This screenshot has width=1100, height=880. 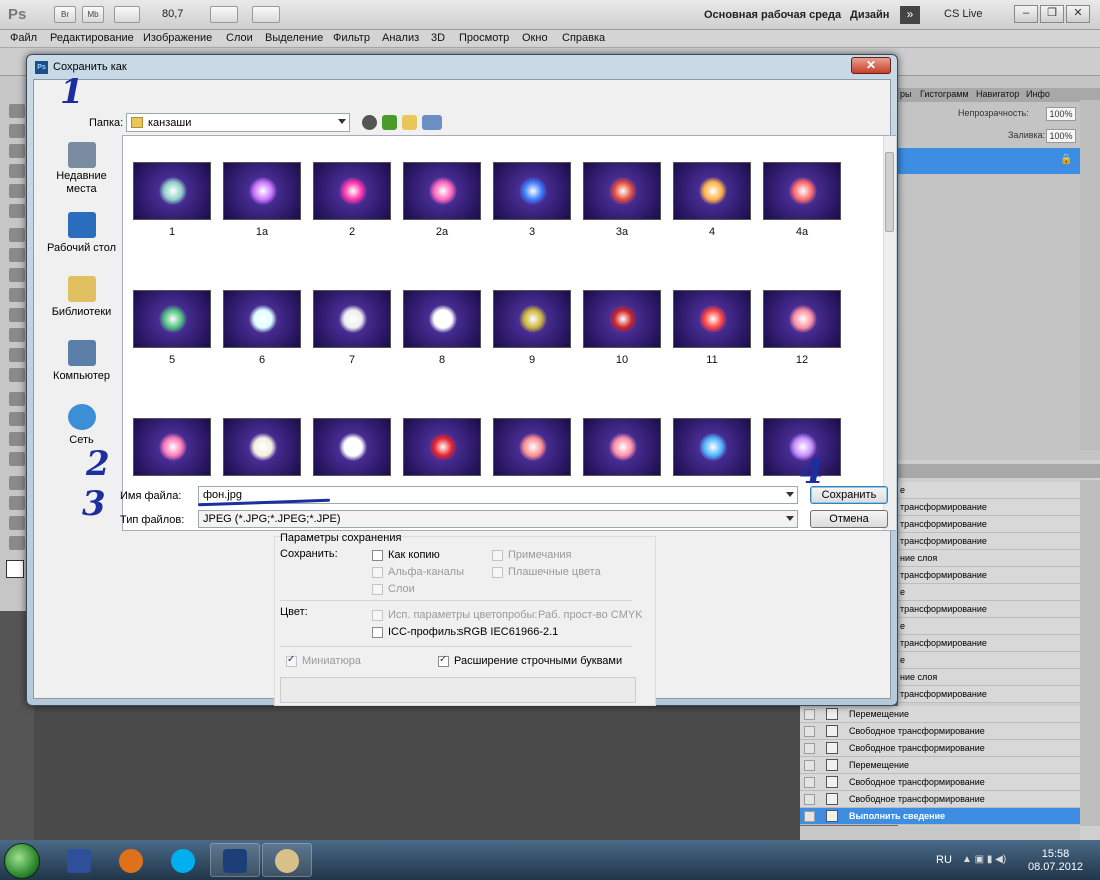 I want to click on history-brush-tool-icon, so click(x=17, y=295).